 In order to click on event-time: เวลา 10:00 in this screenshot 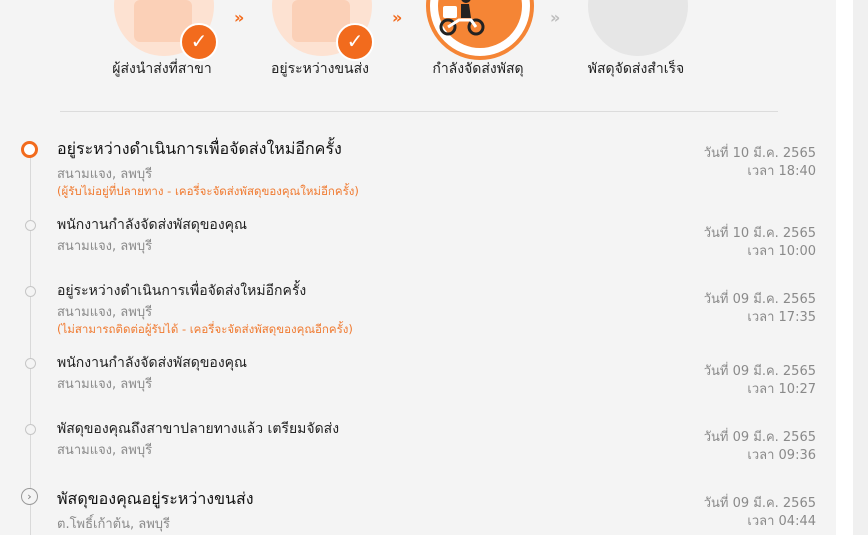, I will do `click(781, 251)`.